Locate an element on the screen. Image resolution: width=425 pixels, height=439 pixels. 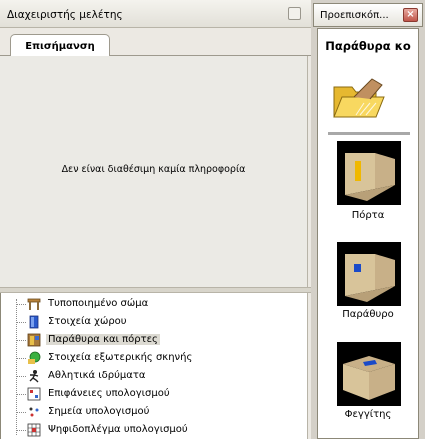
door-label: Πόρτα is located at coordinates (368, 215).